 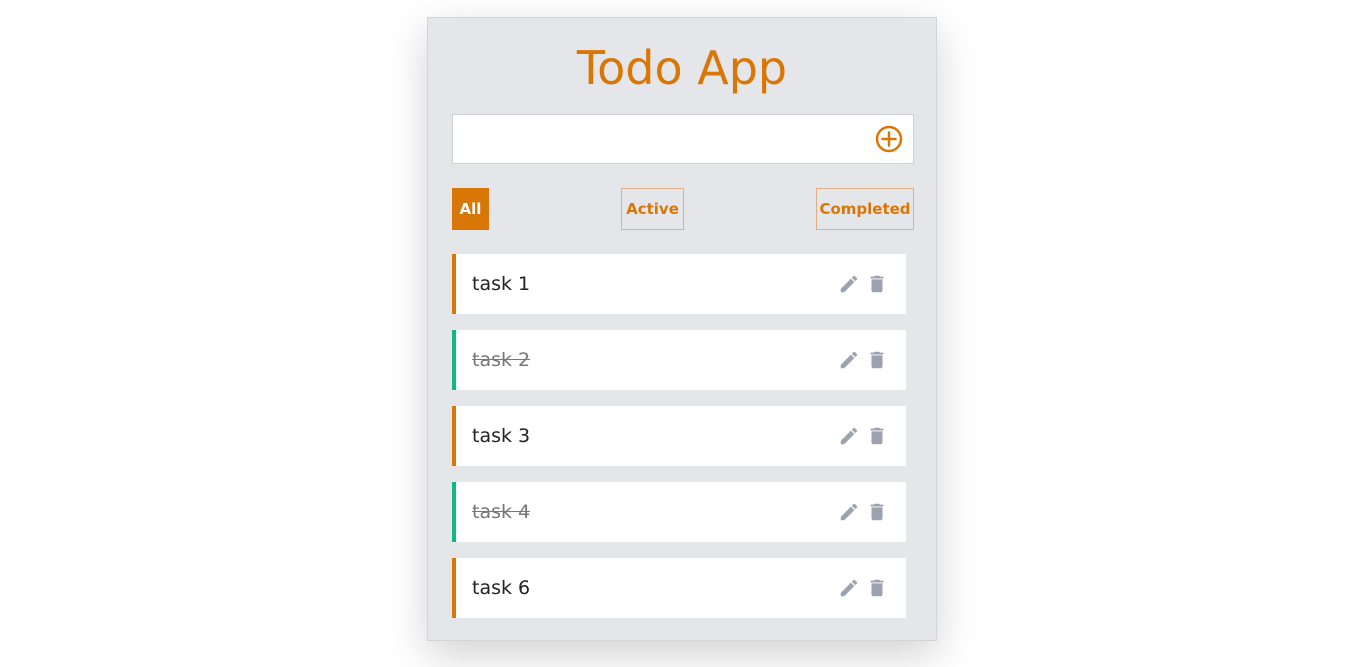 What do you see at coordinates (501, 512) in the screenshot?
I see `task-label: task 4` at bounding box center [501, 512].